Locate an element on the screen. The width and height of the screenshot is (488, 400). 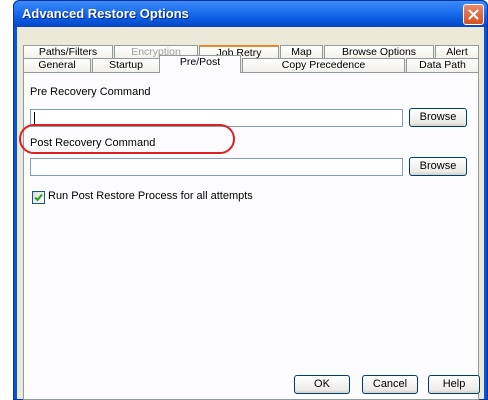
run-post-restore-checkbox is located at coordinates (38, 197).